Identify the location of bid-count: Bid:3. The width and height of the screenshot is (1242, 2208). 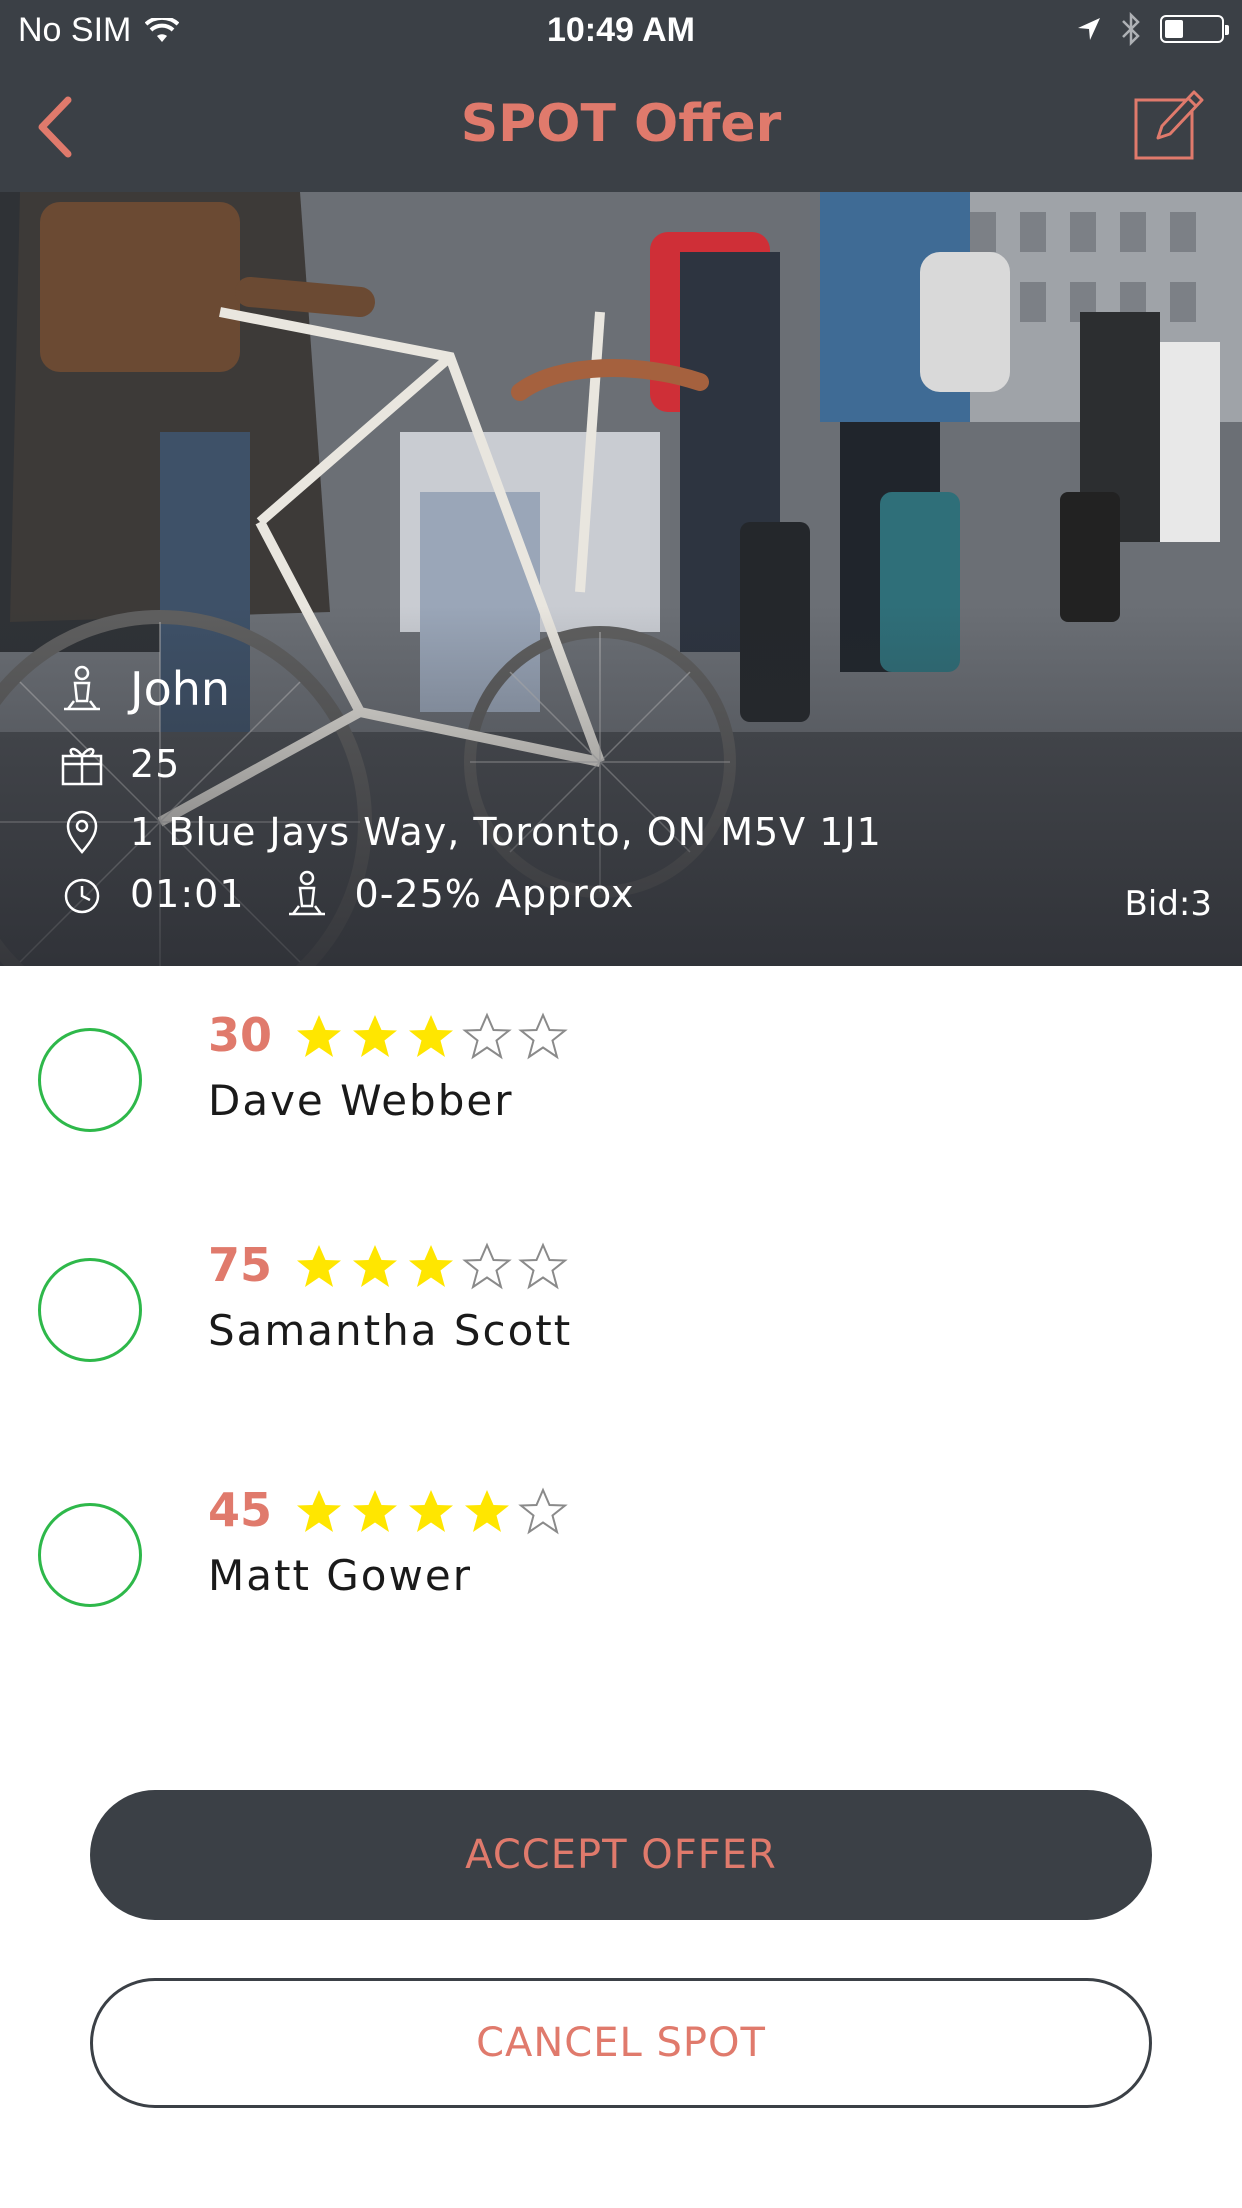
(1168, 904).